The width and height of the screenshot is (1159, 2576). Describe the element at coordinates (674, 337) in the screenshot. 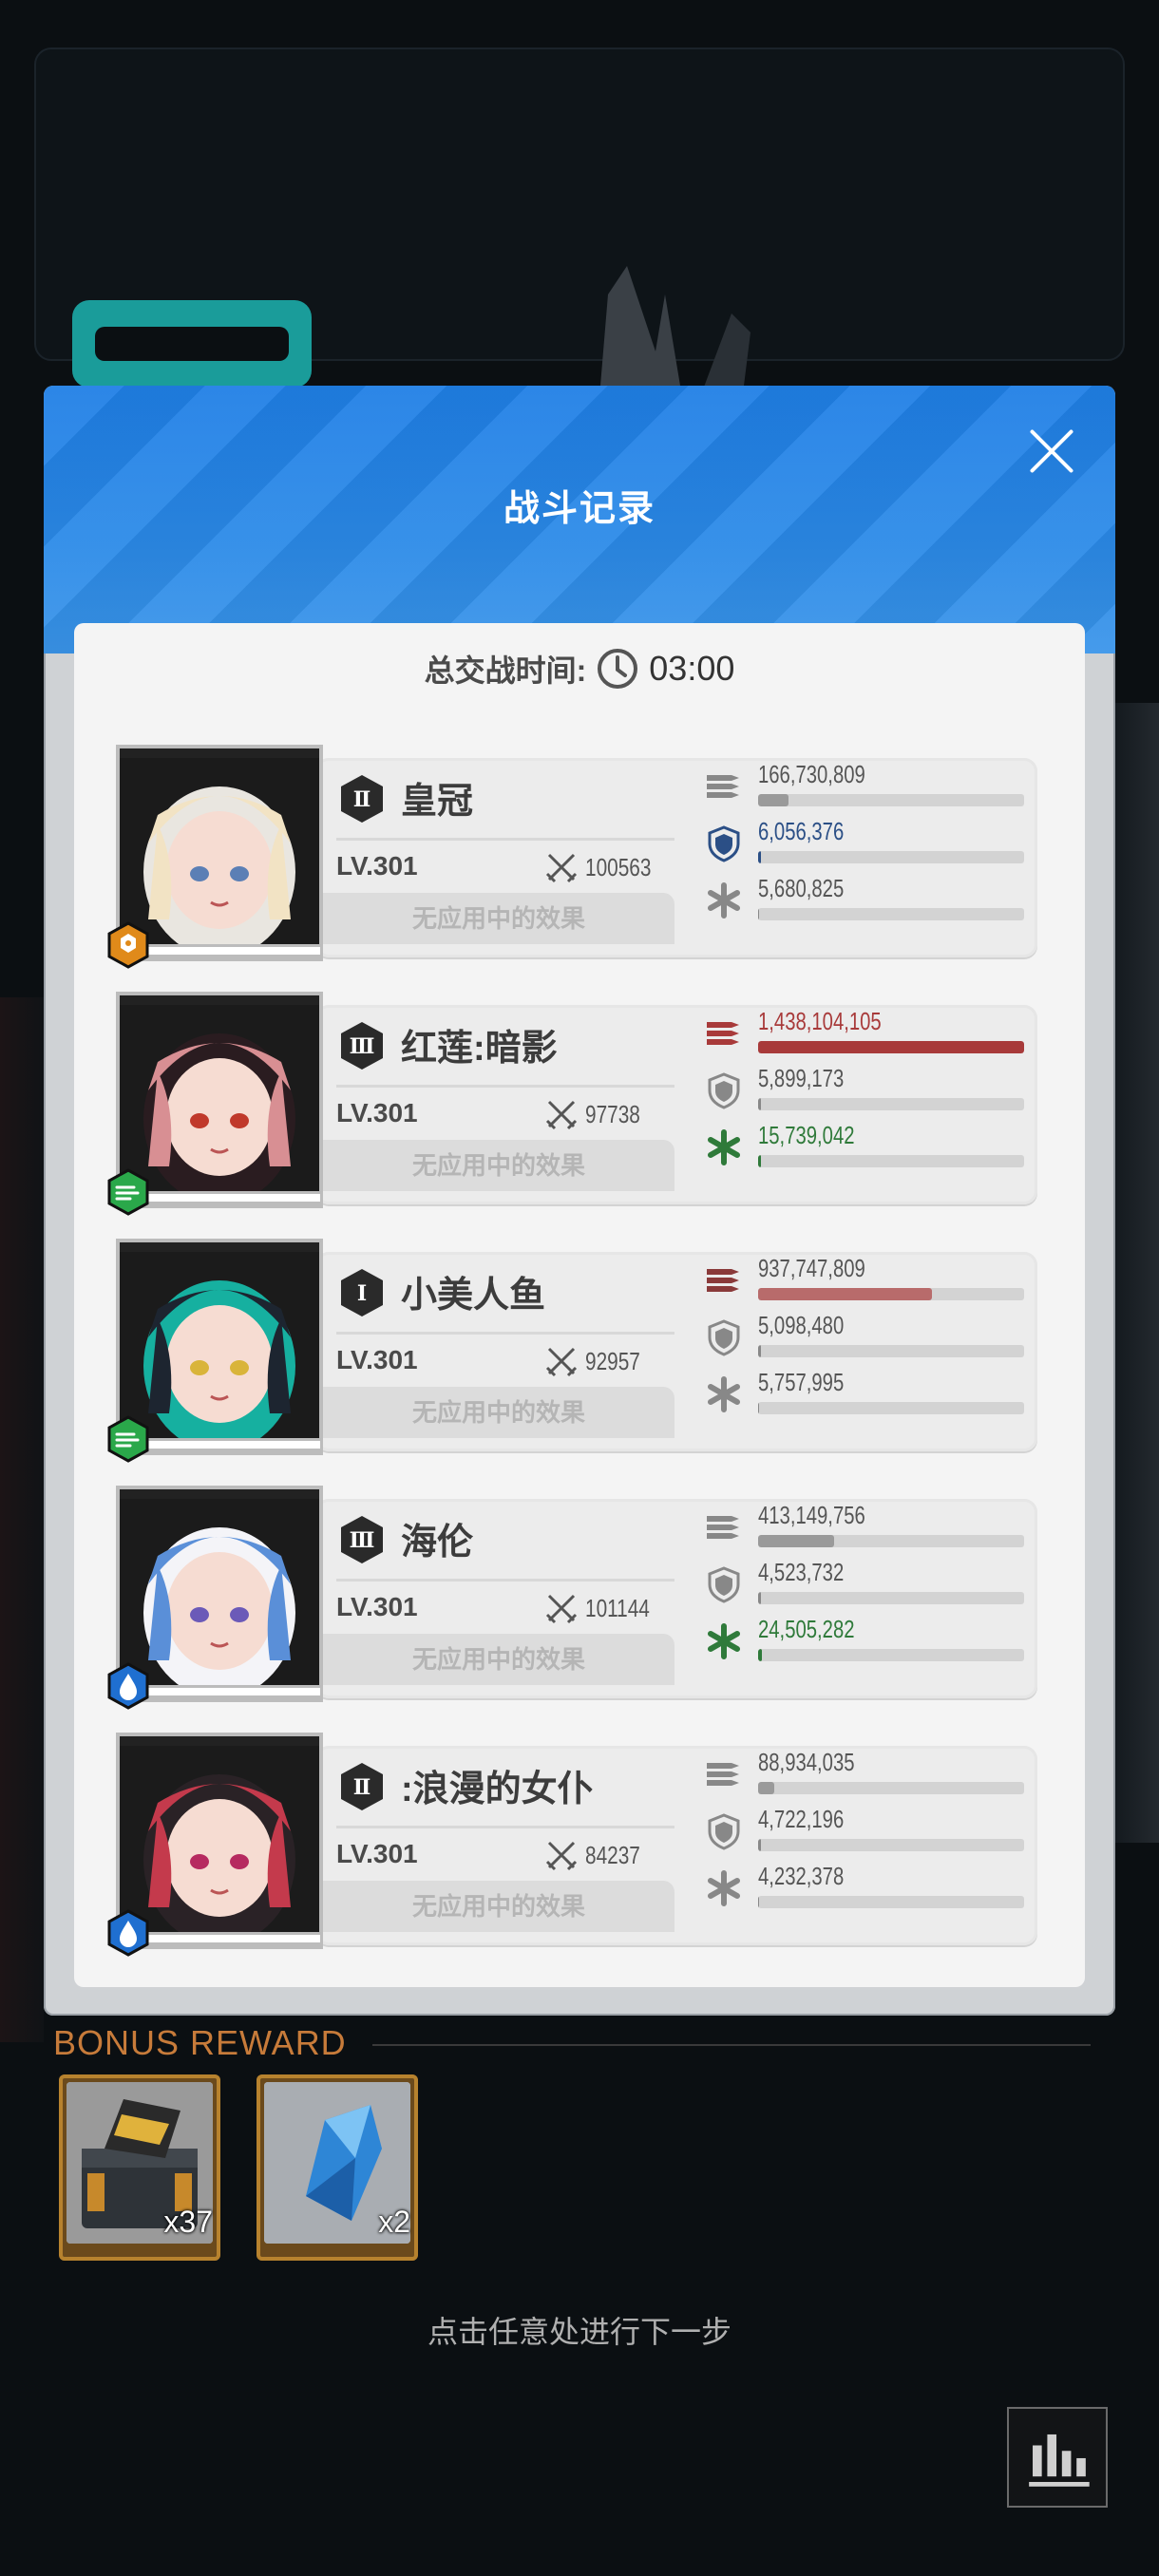

I see `background-shard` at that location.